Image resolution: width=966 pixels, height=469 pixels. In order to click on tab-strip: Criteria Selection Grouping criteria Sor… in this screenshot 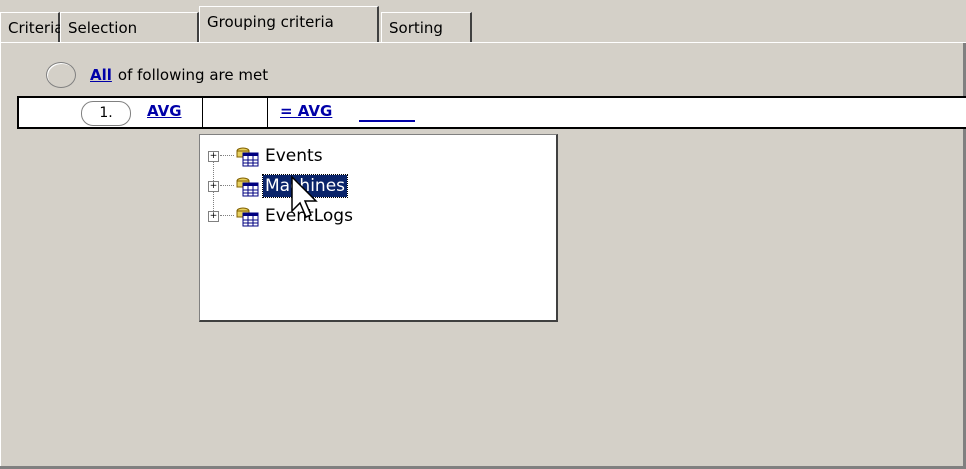, I will do `click(483, 22)`.